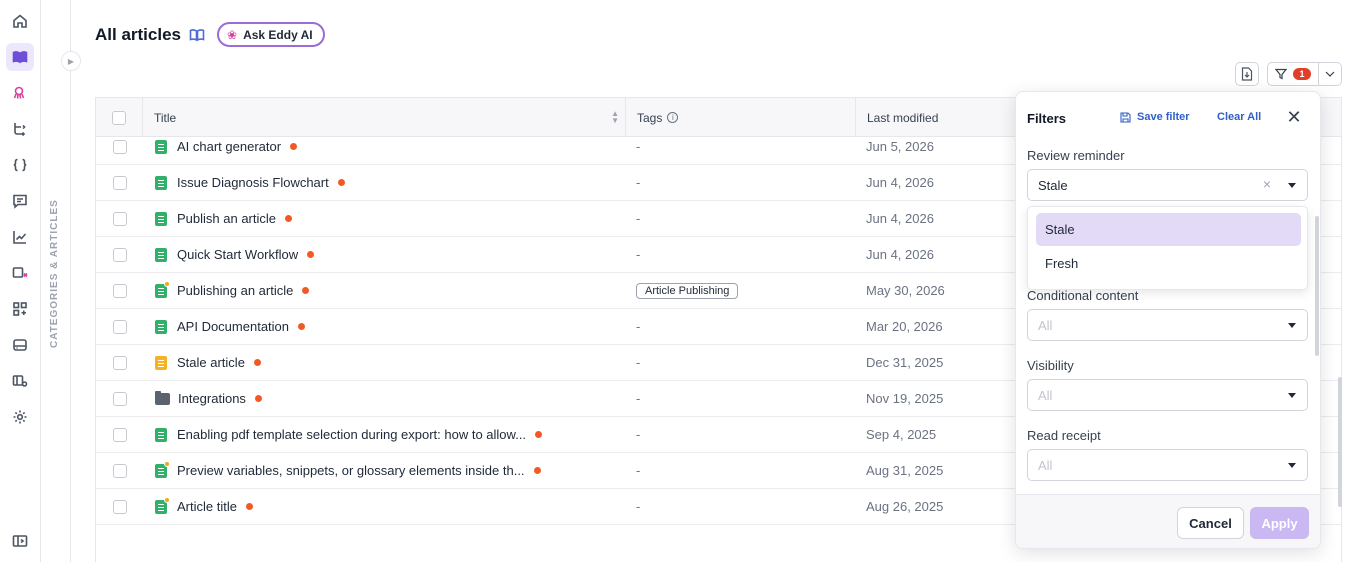  Describe the element at coordinates (235, 290) in the screenshot. I see `article-title: Publishing an article` at that location.